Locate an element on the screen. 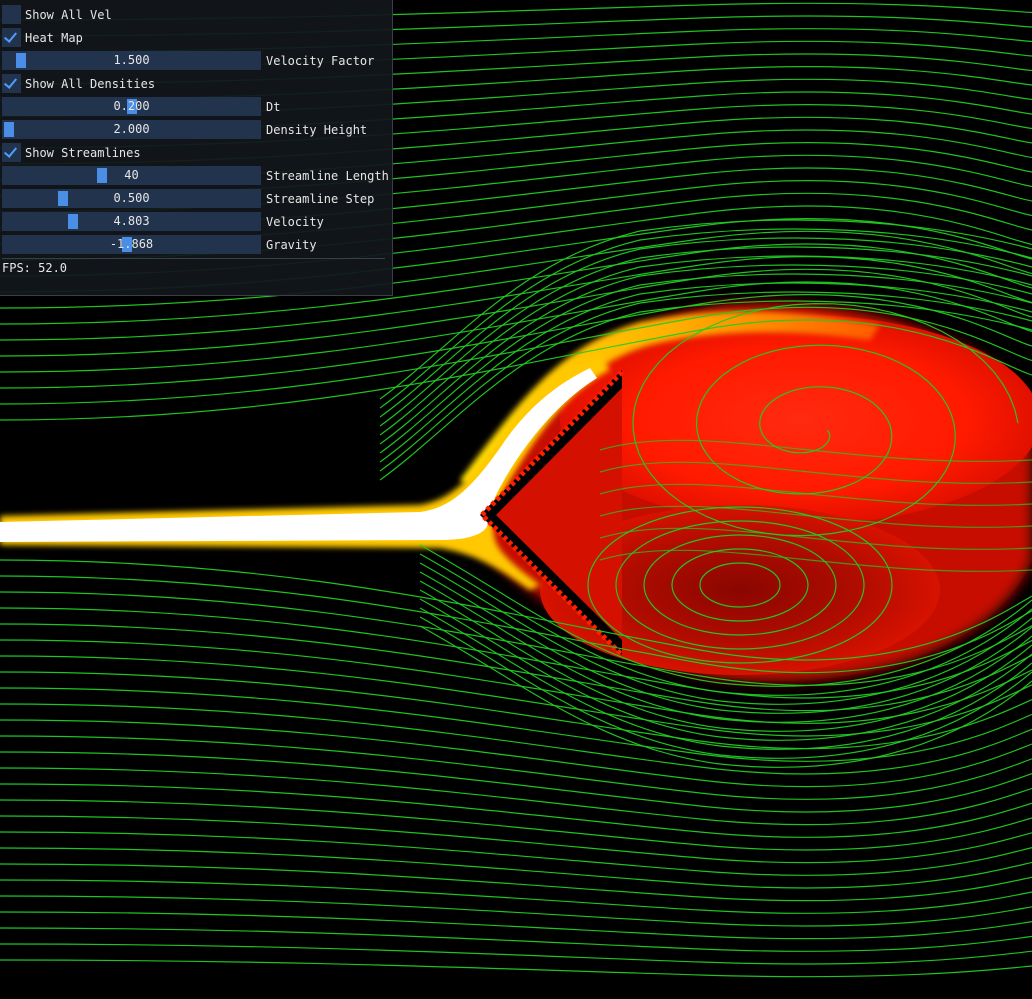 This screenshot has height=999, width=1032. show-all-vel-label: Show All Vel is located at coordinates (68, 14).